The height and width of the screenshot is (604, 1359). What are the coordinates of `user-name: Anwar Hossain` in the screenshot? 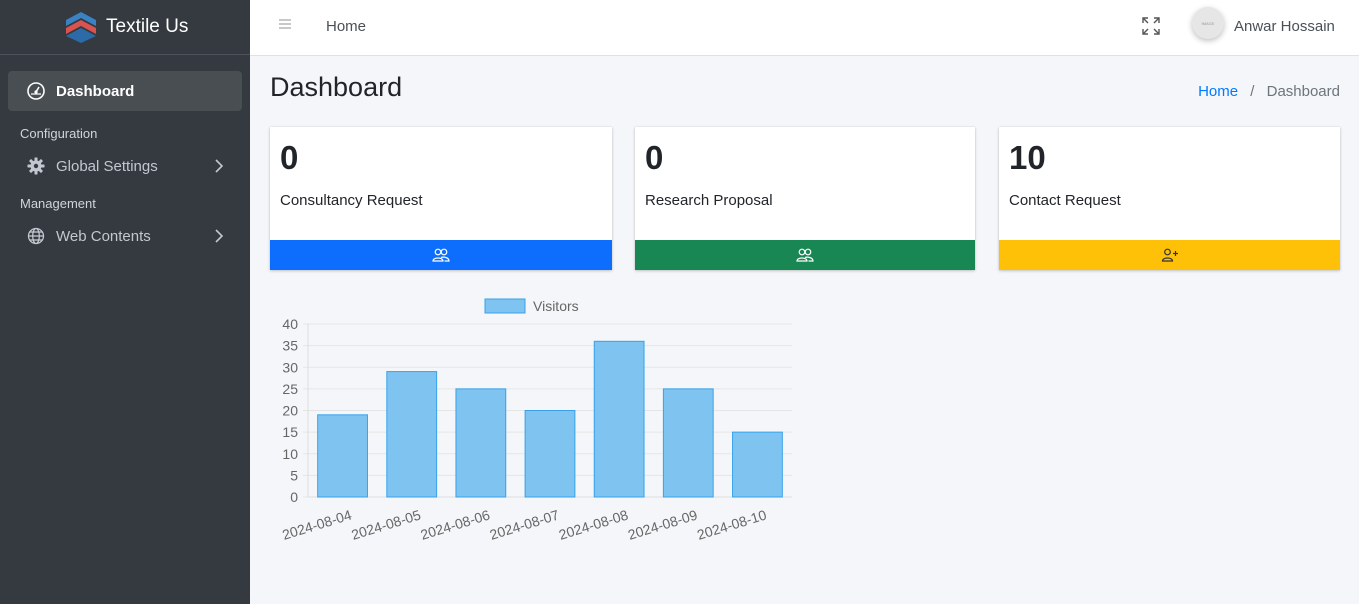 It's located at (1284, 26).